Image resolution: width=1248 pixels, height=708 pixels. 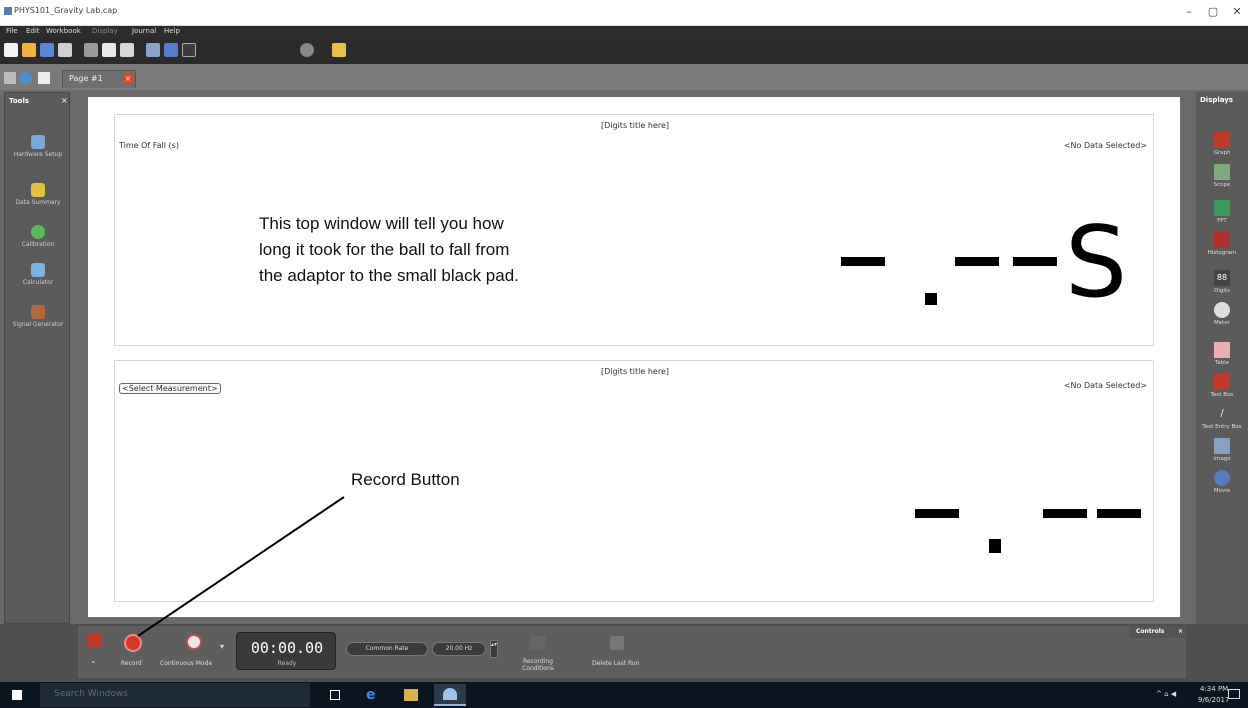 What do you see at coordinates (387, 649) in the screenshot?
I see `rate-mode-select: Common Rate` at bounding box center [387, 649].